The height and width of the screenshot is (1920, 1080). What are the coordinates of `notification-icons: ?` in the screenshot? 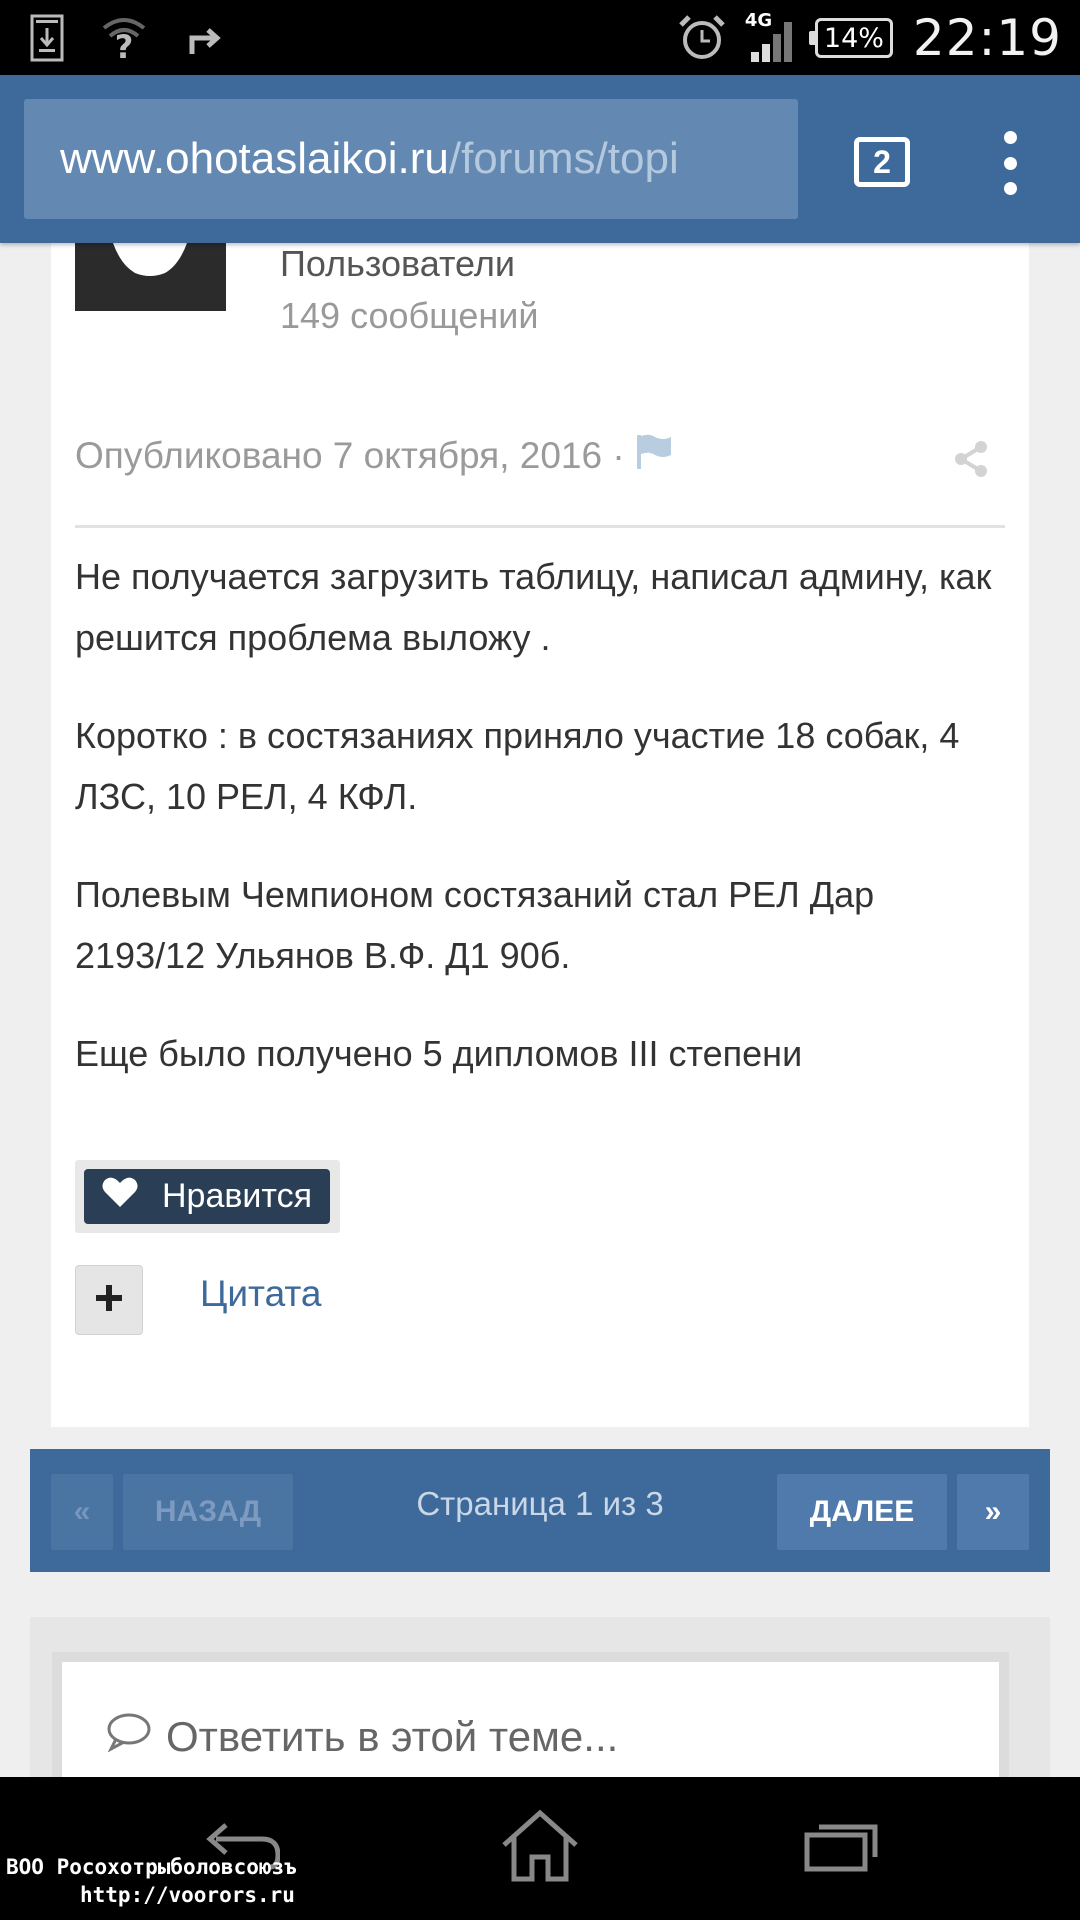 It's located at (127, 38).